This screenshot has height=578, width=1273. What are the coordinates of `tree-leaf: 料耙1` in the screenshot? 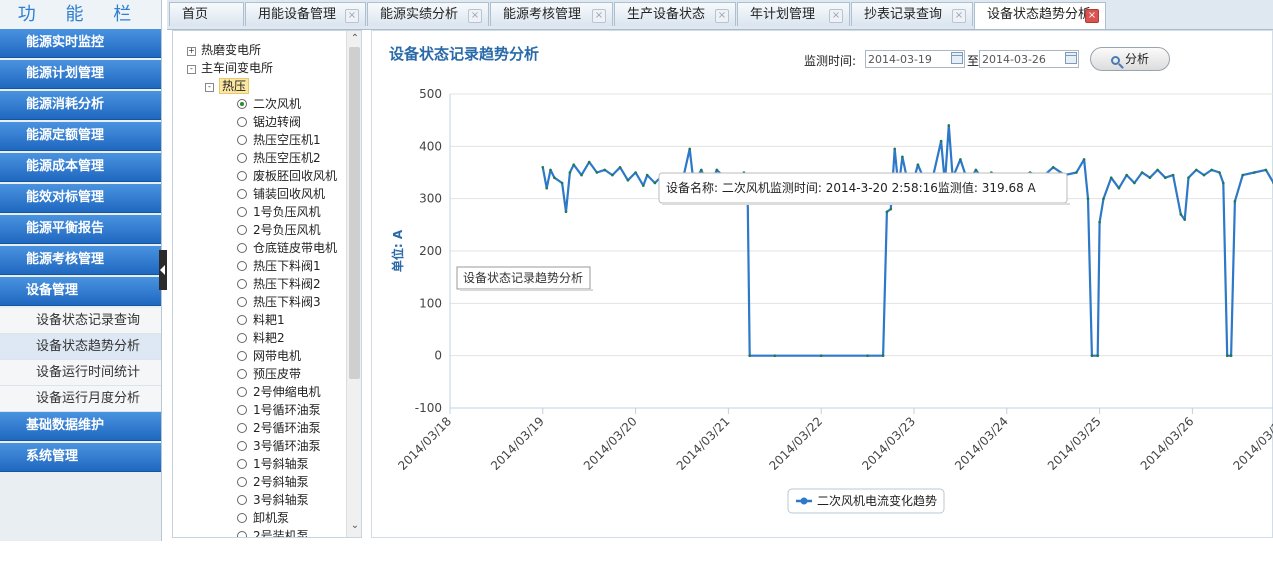 It's located at (261, 320).